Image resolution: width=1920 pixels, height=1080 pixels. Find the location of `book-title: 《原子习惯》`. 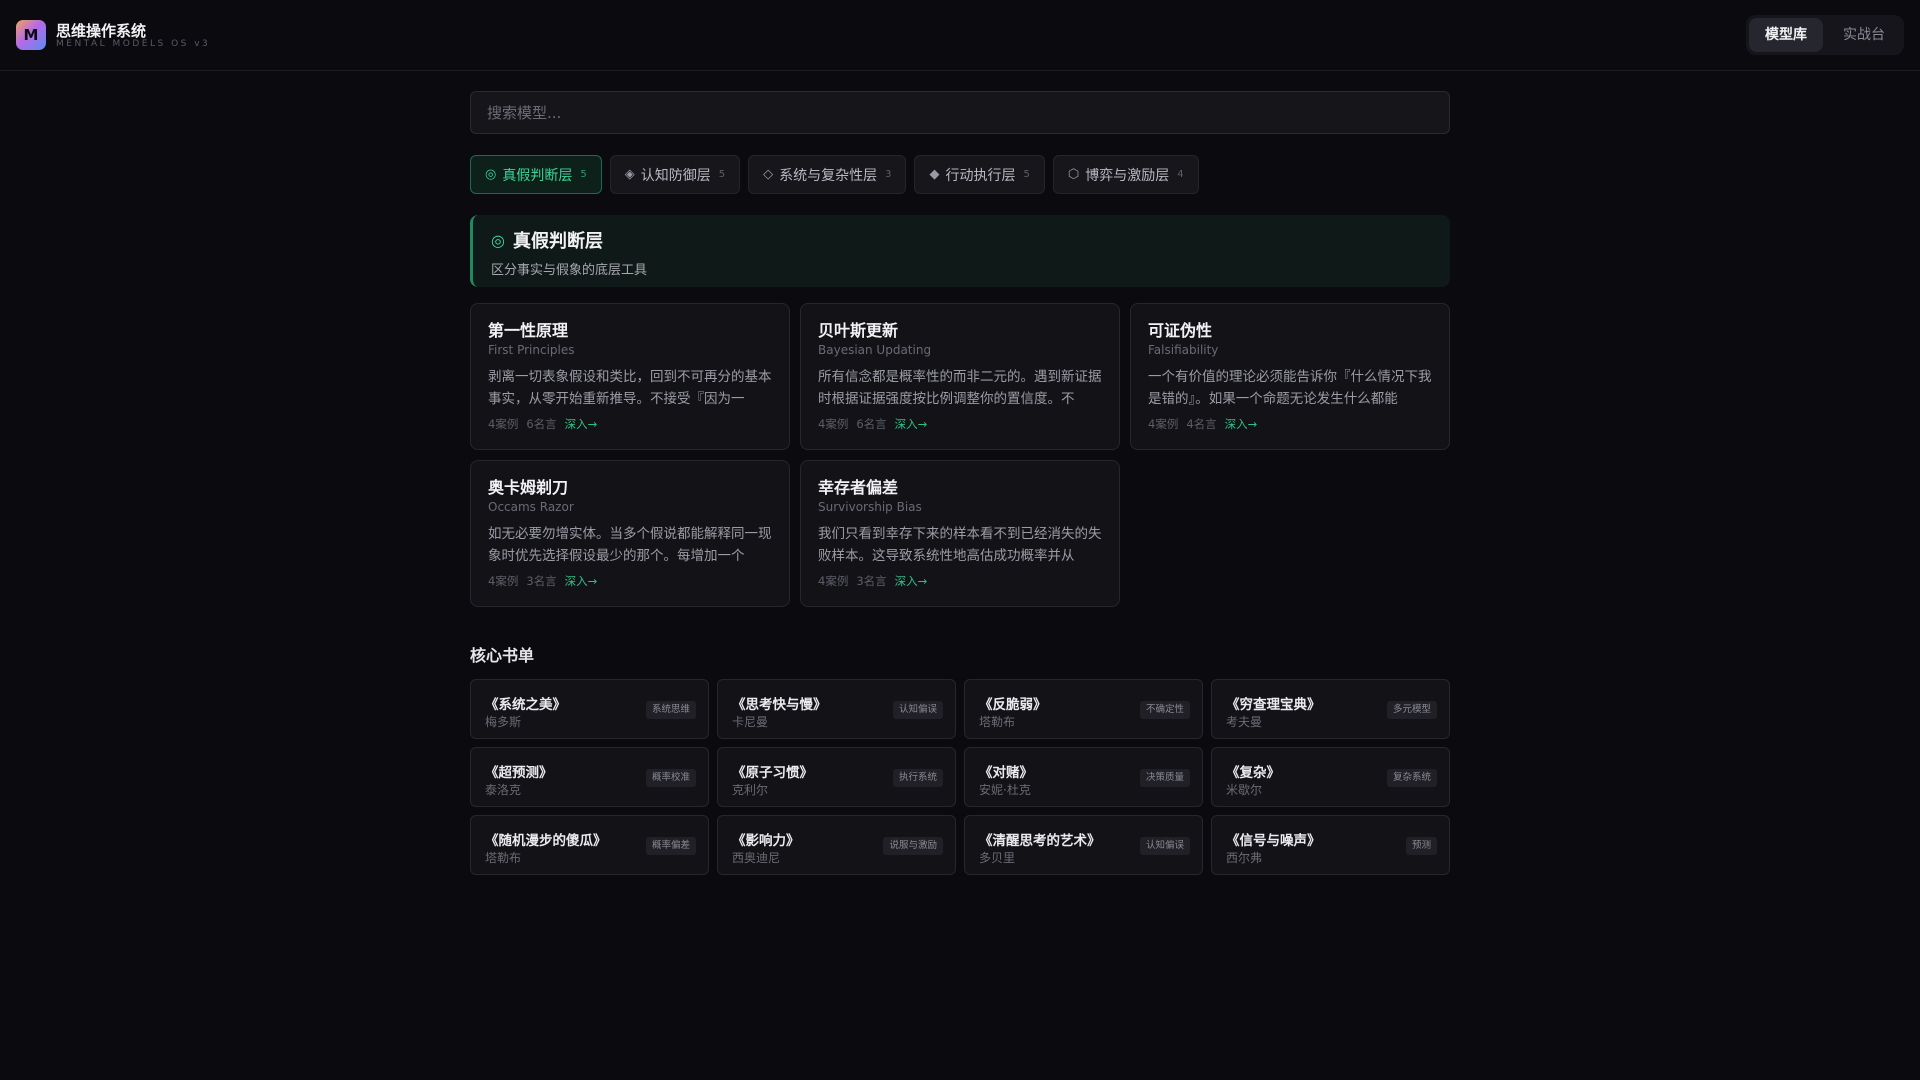

book-title: 《原子习惯》 is located at coordinates (772, 773).